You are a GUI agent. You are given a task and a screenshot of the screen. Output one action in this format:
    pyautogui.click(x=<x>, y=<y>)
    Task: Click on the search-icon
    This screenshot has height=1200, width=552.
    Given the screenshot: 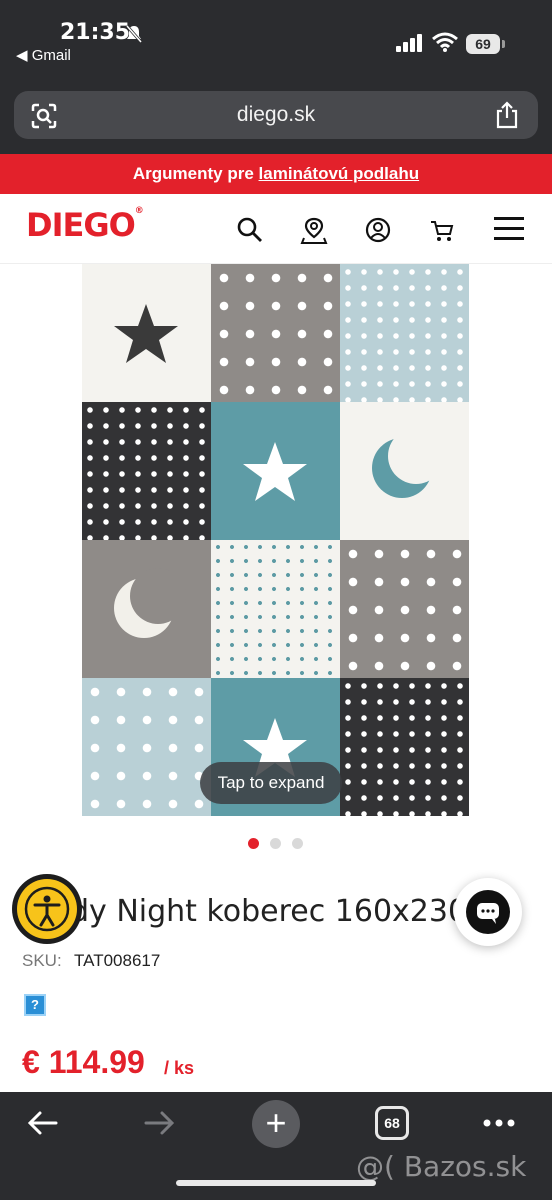 What is the action you would take?
    pyautogui.click(x=250, y=230)
    